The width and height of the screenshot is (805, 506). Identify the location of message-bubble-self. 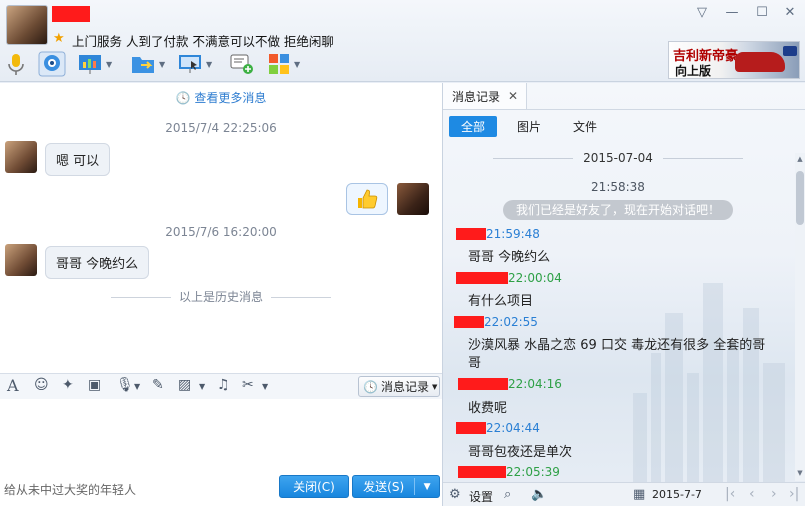
(367, 199).